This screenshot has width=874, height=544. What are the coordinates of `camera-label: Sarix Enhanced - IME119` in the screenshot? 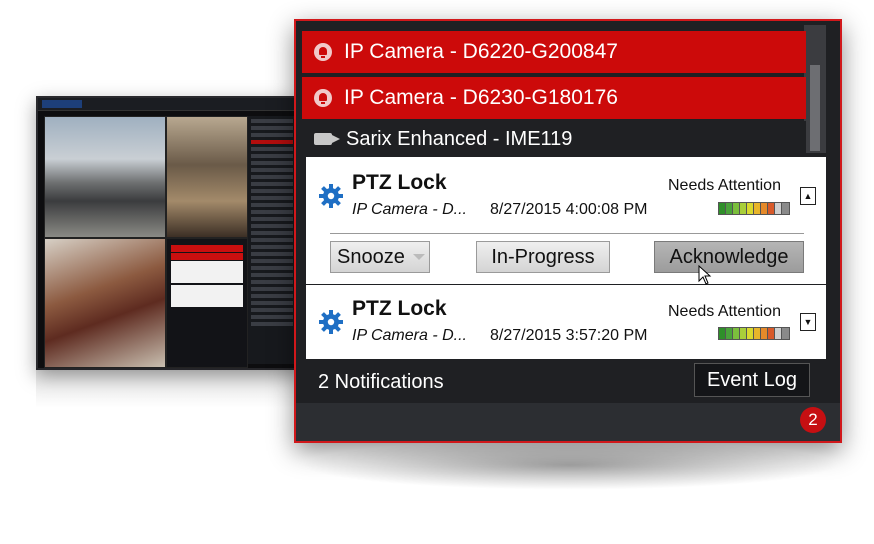 It's located at (459, 138).